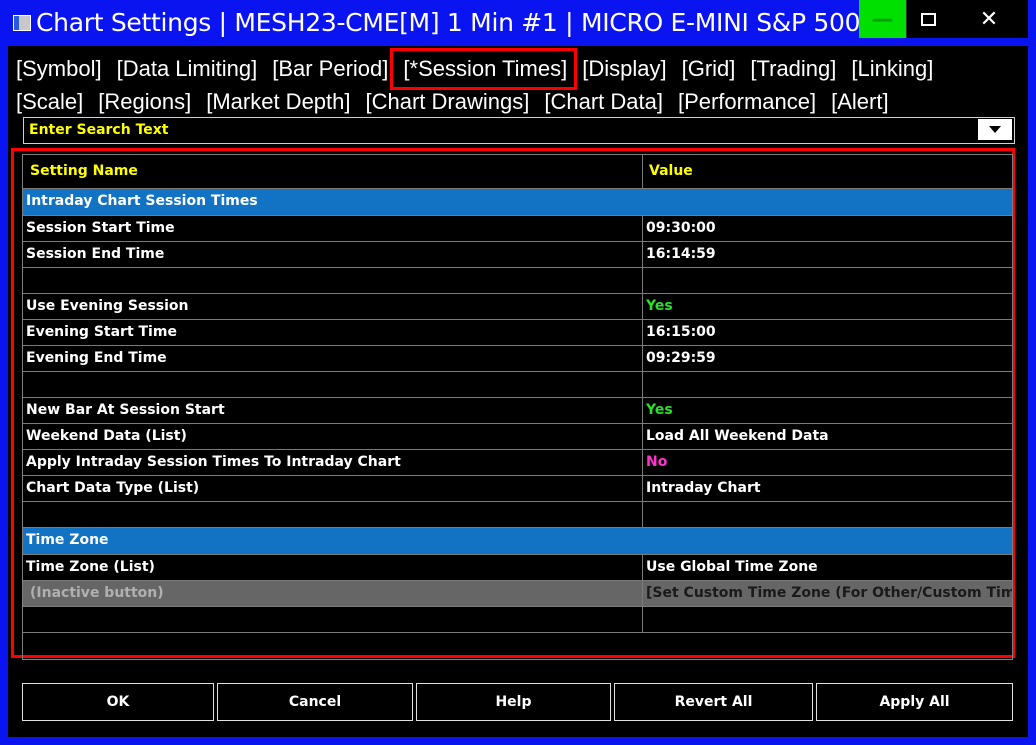  Describe the element at coordinates (827, 332) in the screenshot. I see `setting-value: 16:15:00` at that location.